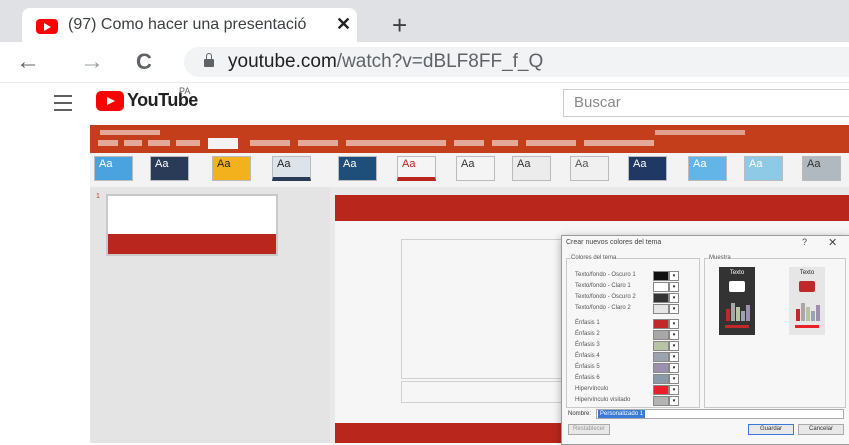 The image size is (849, 445). I want to click on color-row-label: Énfasis 6, so click(587, 378).